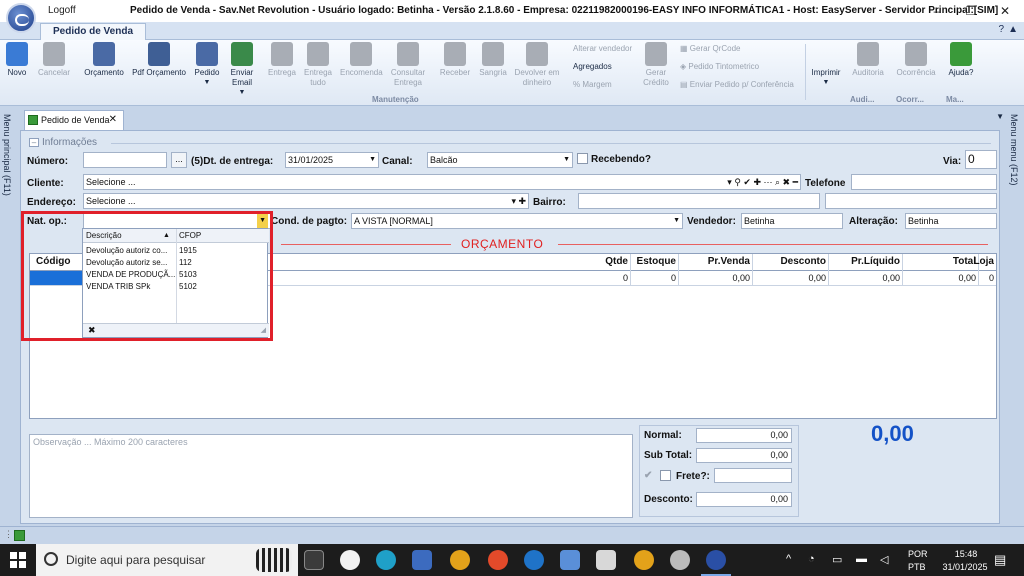 The width and height of the screenshot is (1024, 576). What do you see at coordinates (792, 221) in the screenshot?
I see `vendedor-input: Betinha` at bounding box center [792, 221].